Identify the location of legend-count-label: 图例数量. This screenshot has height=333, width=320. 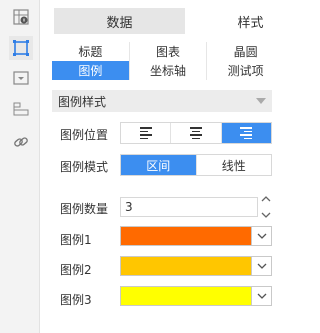
(84, 209).